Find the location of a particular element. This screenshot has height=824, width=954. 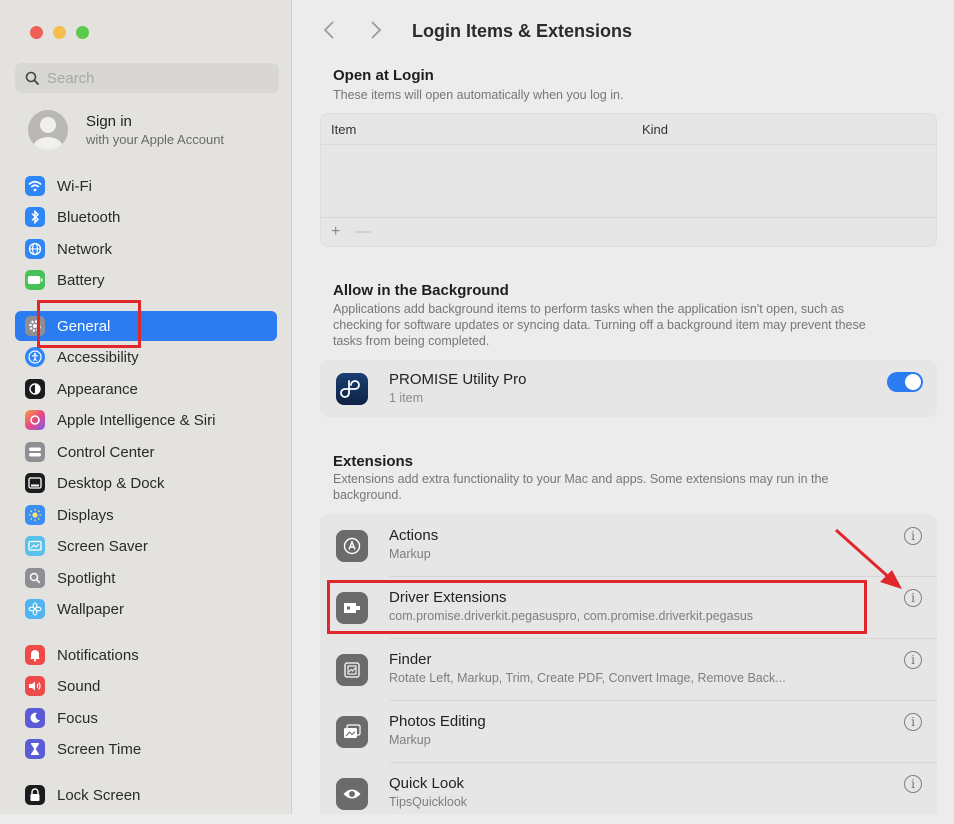

allow-background-title: Allow in the Background is located at coordinates (421, 290).